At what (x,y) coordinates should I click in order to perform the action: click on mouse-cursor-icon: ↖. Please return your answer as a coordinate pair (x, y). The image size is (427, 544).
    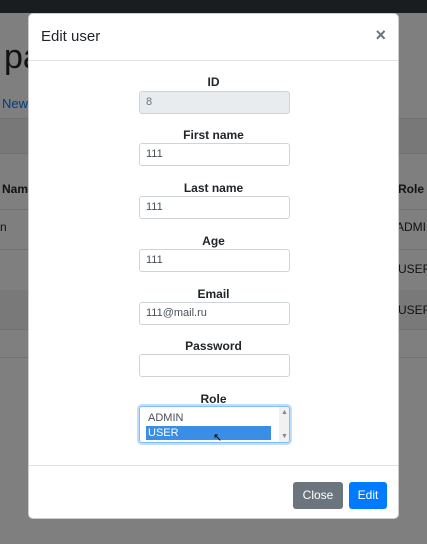
    Looking at the image, I should click on (218, 438).